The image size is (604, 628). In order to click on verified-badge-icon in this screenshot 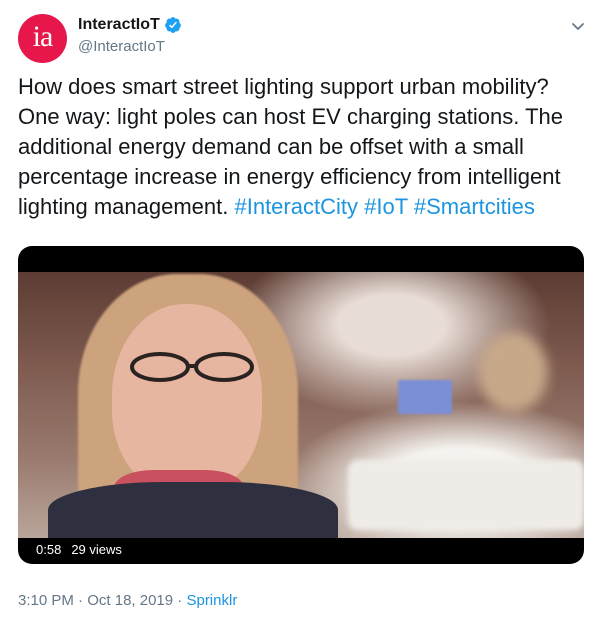, I will do `click(172, 25)`.